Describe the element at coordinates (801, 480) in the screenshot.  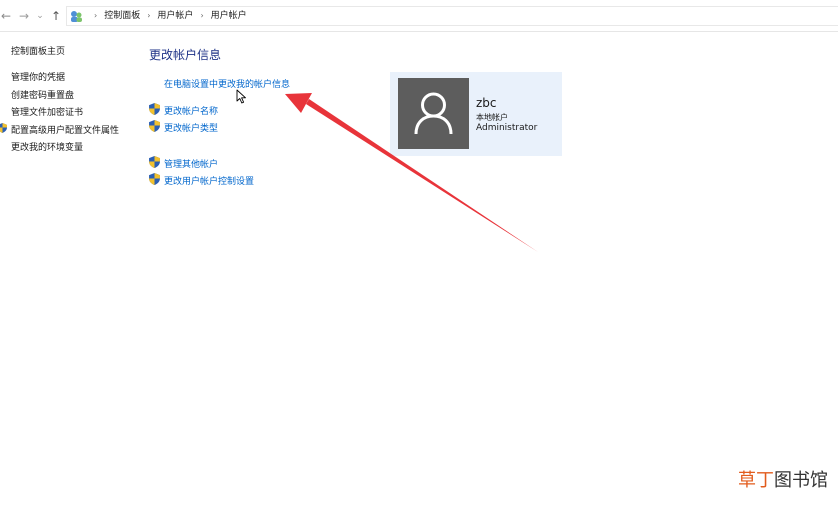
I see `watermark-rest: 图书馆` at that location.